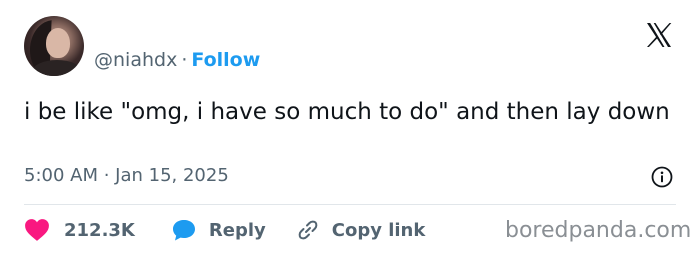 The height and width of the screenshot is (256, 700). I want to click on avatar-face, so click(58, 43).